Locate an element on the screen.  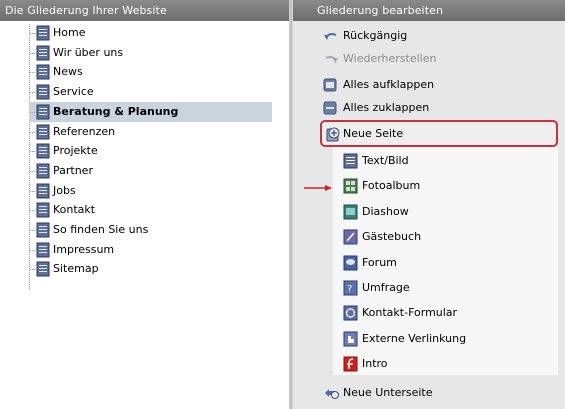
contact-form-icon is located at coordinates (350, 316).